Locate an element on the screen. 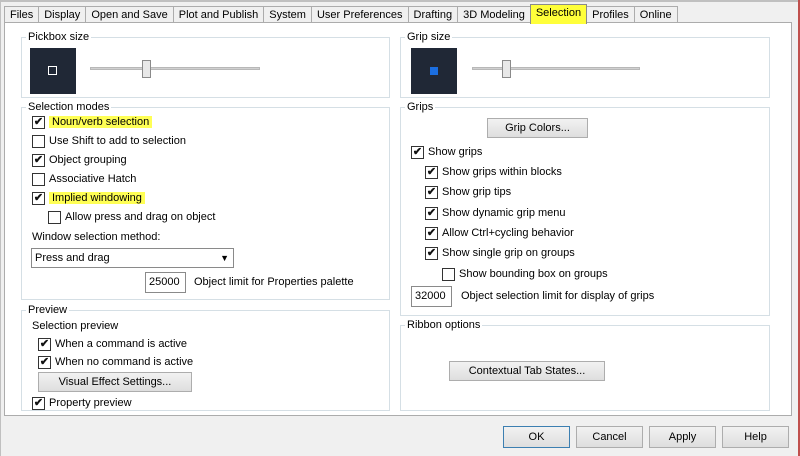 This screenshot has height=456, width=800. ctrl-cycling-label: Allow Ctrl+cycling behavior is located at coordinates (508, 233).